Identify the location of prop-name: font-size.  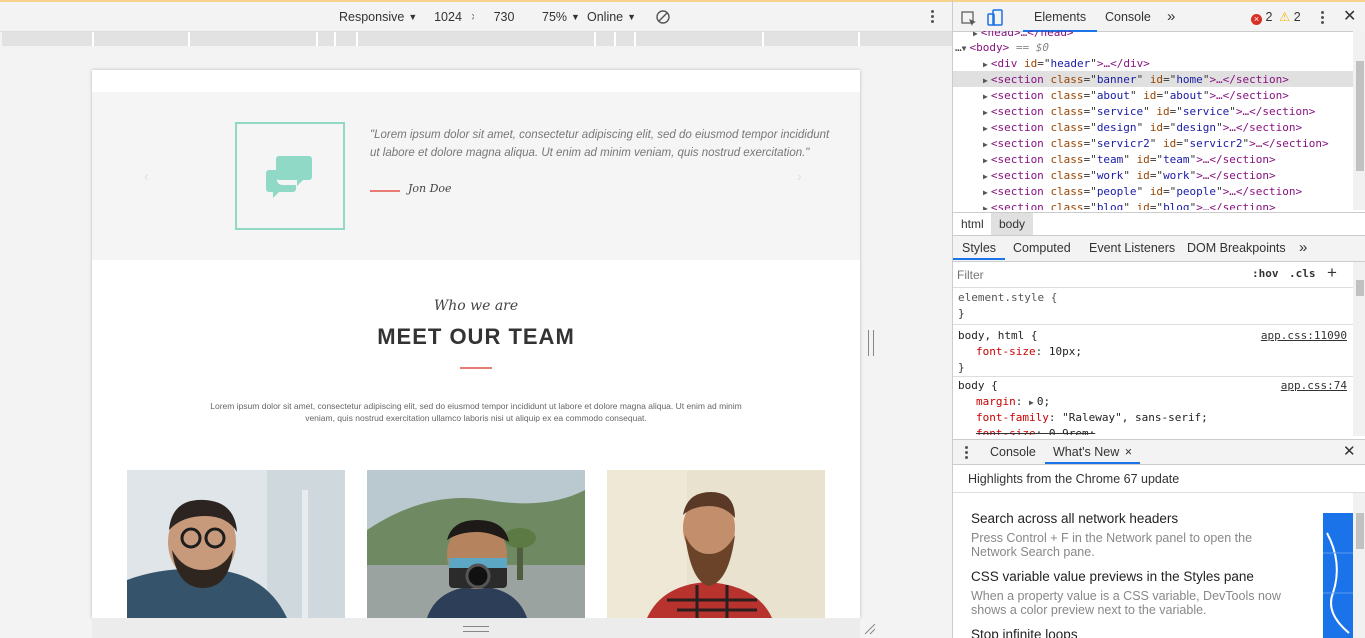
(1006, 351).